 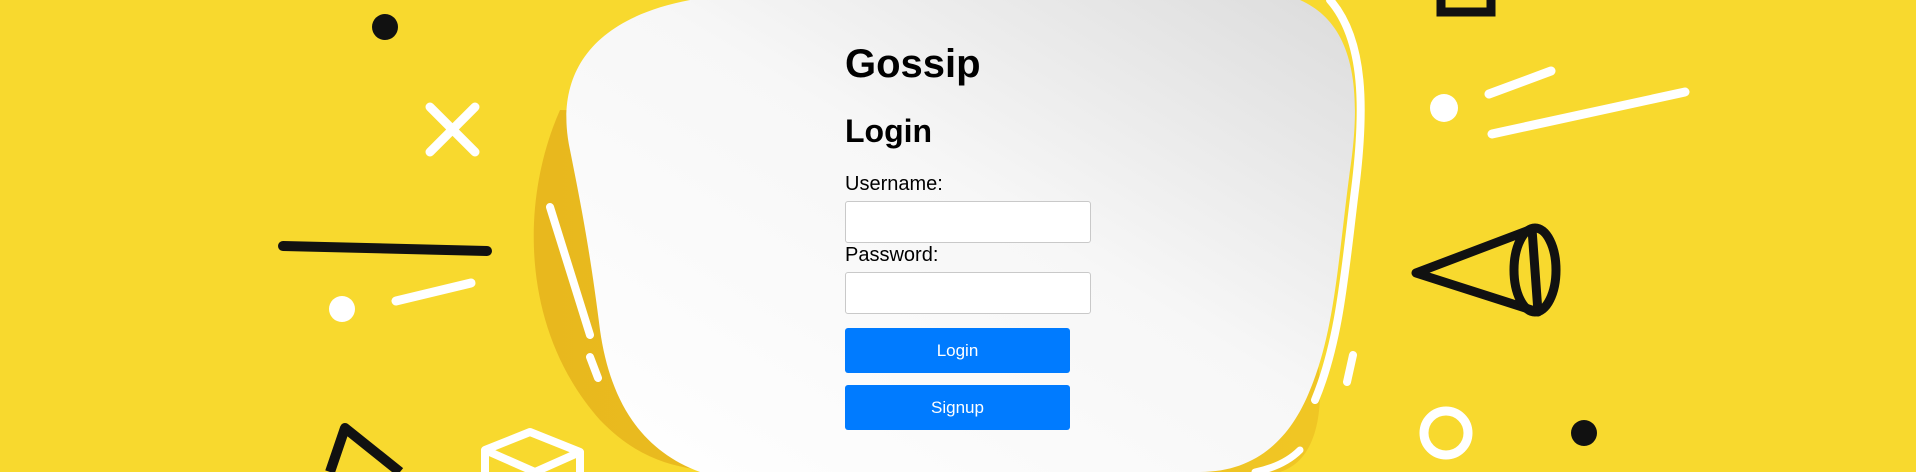 What do you see at coordinates (957, 407) in the screenshot?
I see `signup-button: Signup` at bounding box center [957, 407].